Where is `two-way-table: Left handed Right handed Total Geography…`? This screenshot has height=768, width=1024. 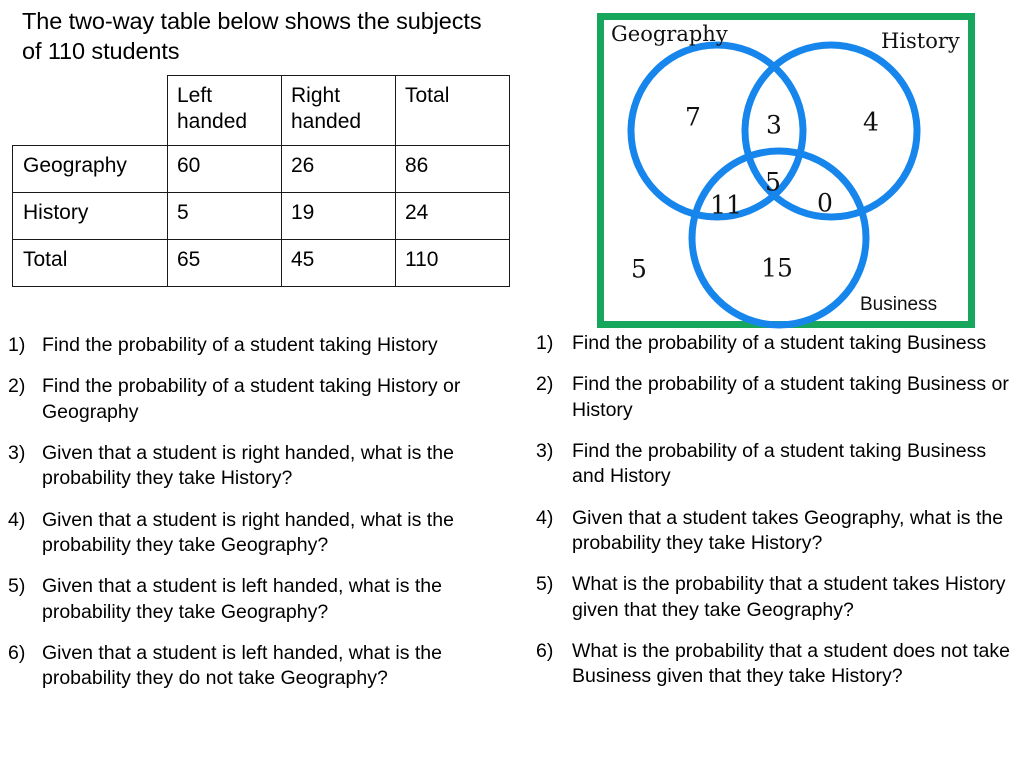
two-way-table: Left handed Right handed Total Geography… is located at coordinates (261, 181).